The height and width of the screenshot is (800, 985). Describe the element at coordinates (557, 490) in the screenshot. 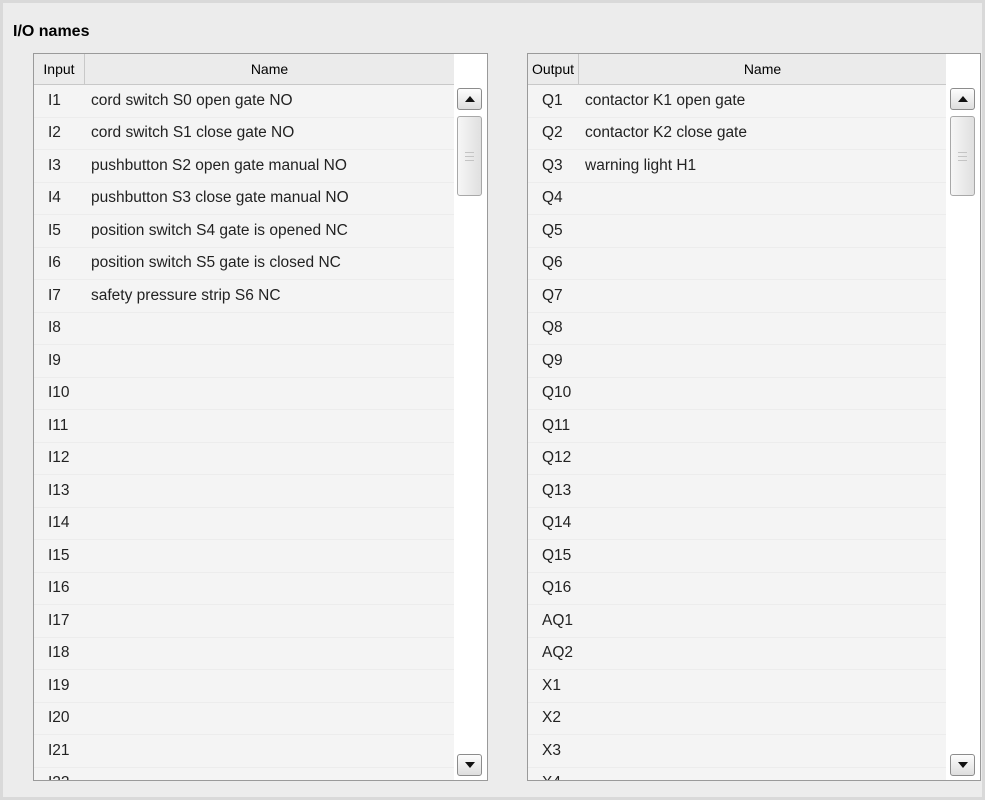

I see `row-id: Q13` at that location.